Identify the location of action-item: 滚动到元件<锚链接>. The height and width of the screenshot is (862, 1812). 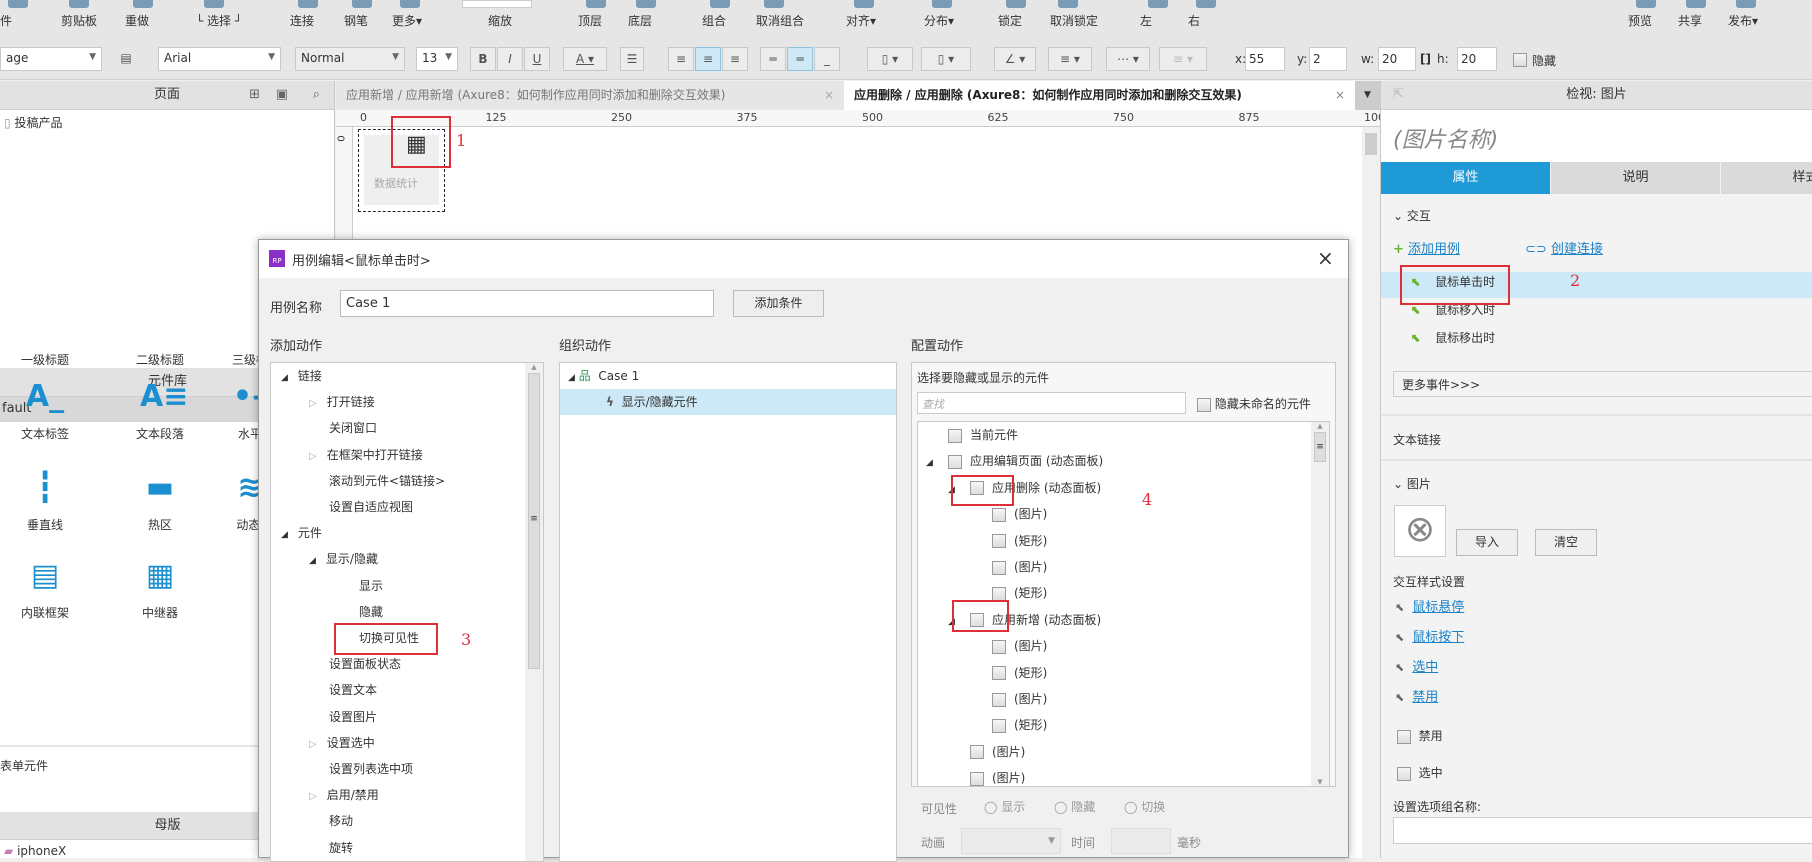
(377, 481).